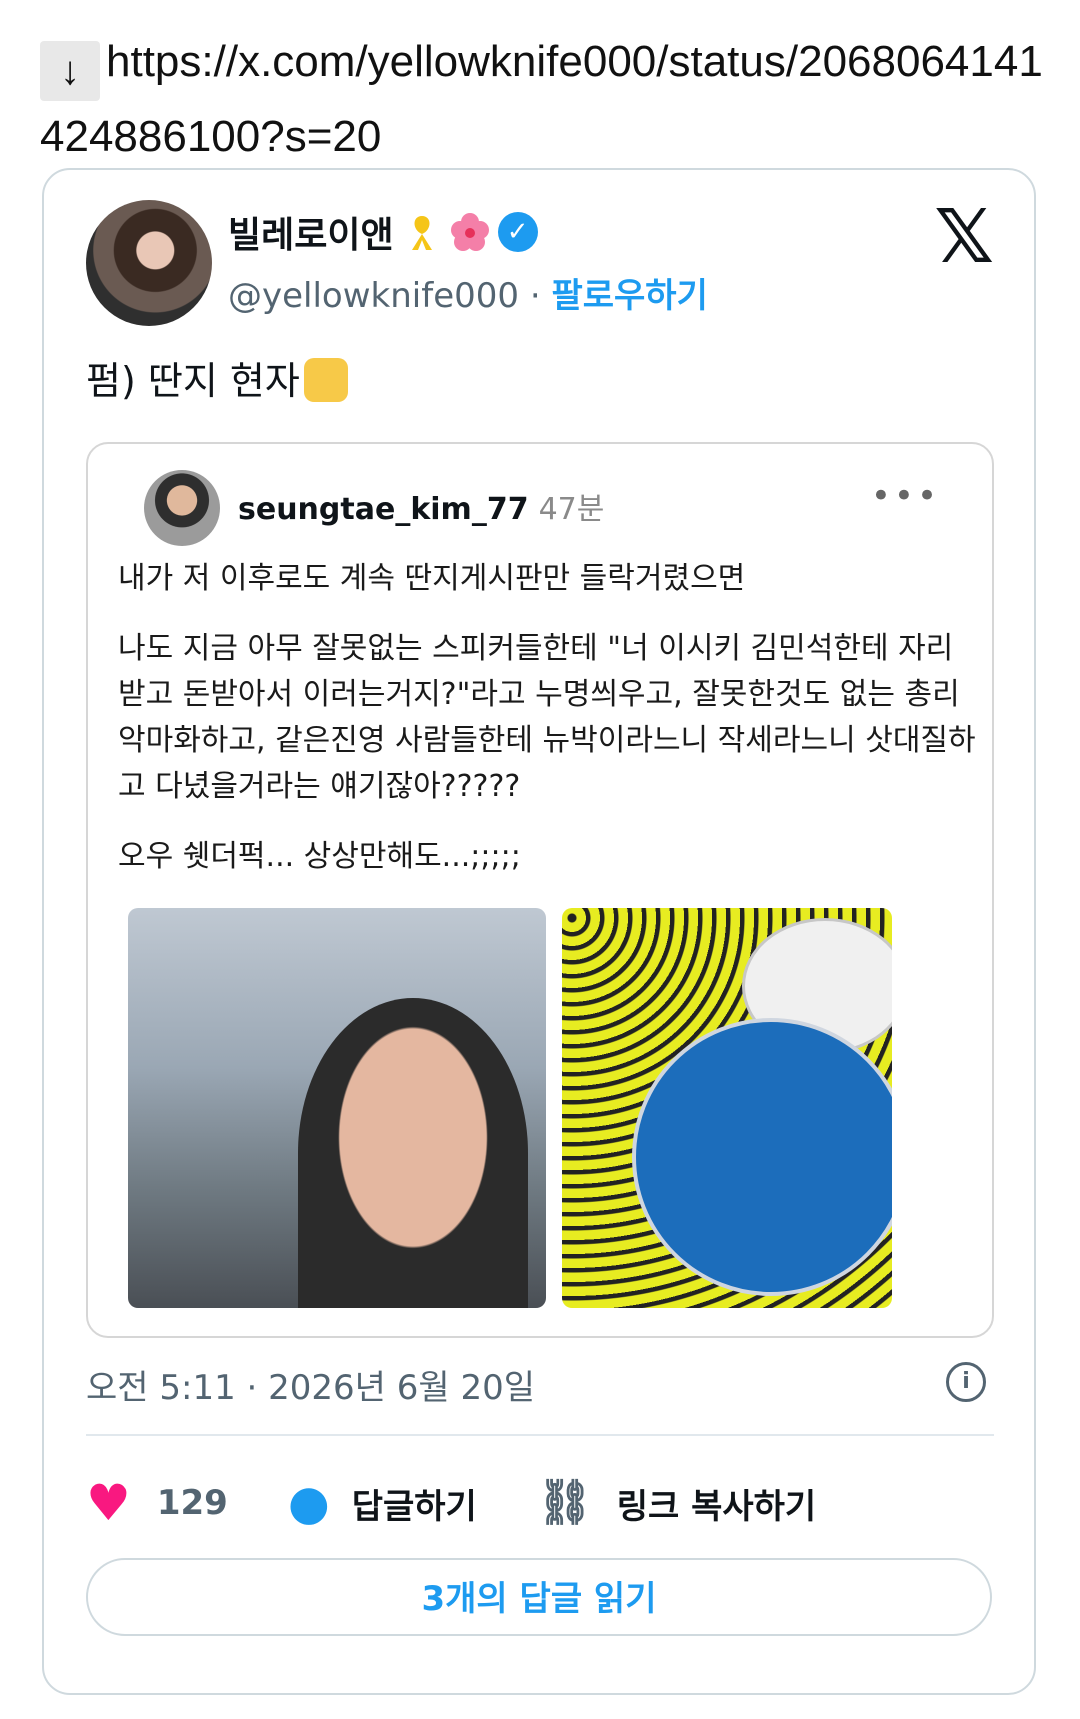  Describe the element at coordinates (325, 380) in the screenshot. I see `thumbs-up-icon` at that location.